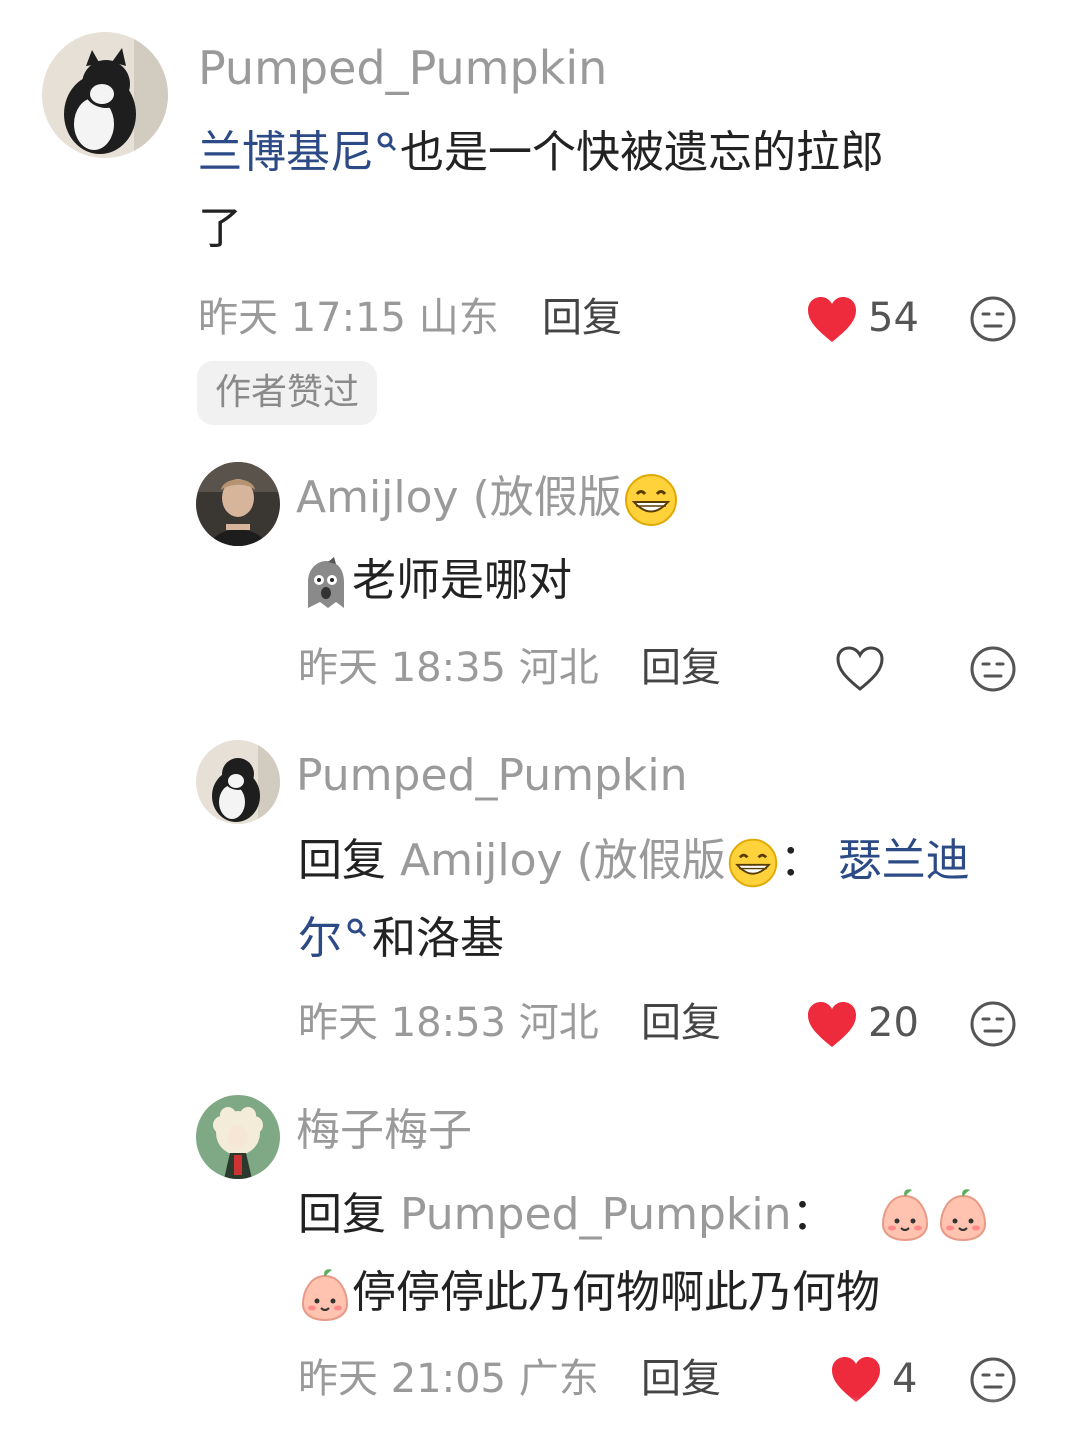  I want to click on comment-text: 回复 Pumped_Pumpkin：, so click(567, 1214).